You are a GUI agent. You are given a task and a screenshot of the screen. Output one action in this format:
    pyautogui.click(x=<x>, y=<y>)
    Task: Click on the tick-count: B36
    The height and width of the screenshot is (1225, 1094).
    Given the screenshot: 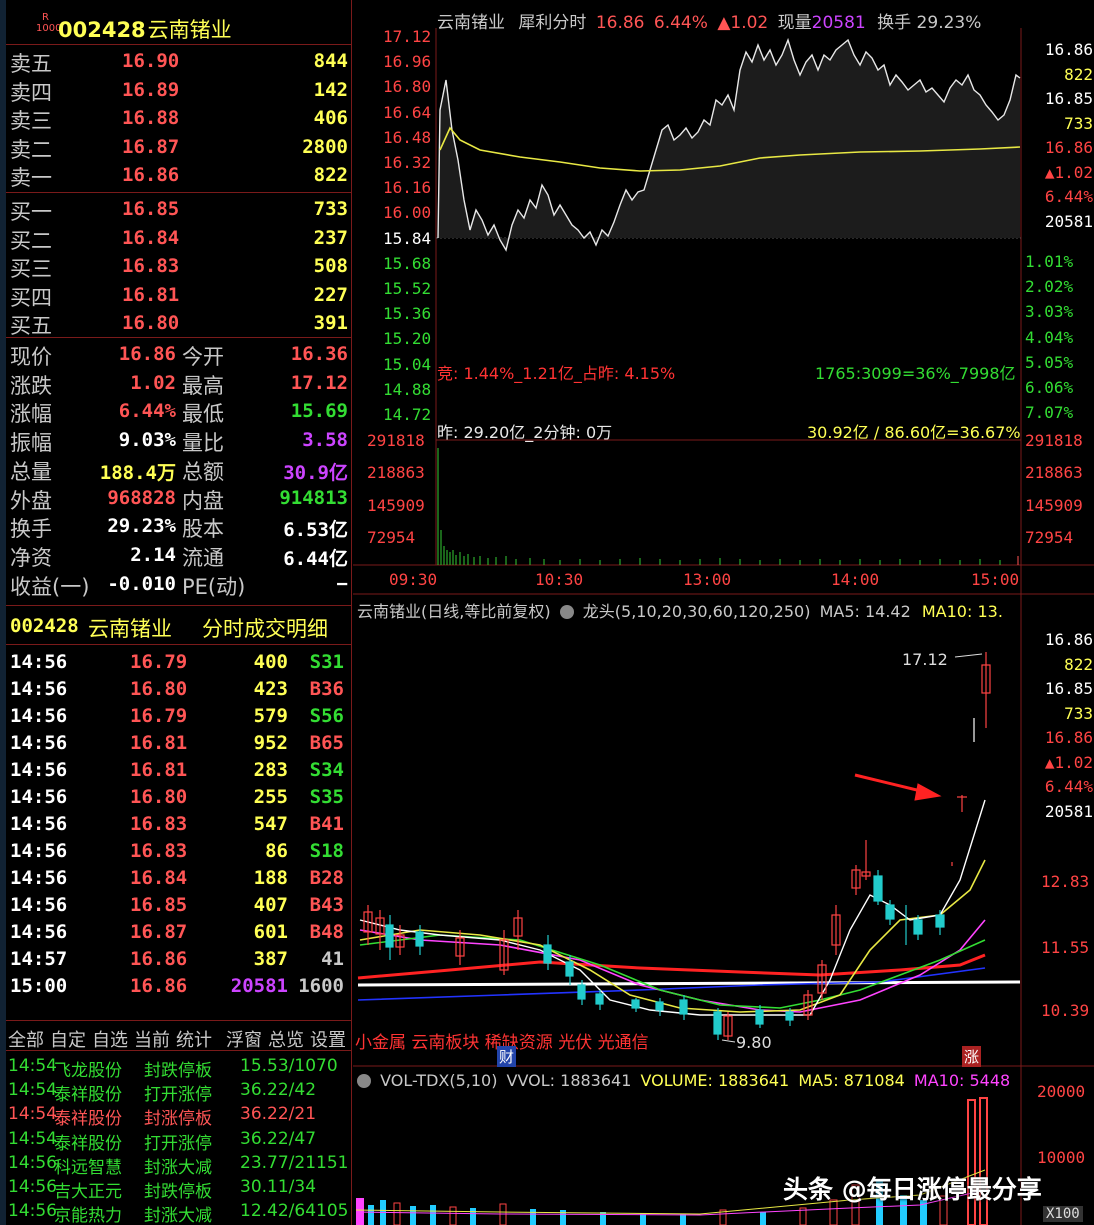 What is the action you would take?
    pyautogui.click(x=327, y=689)
    